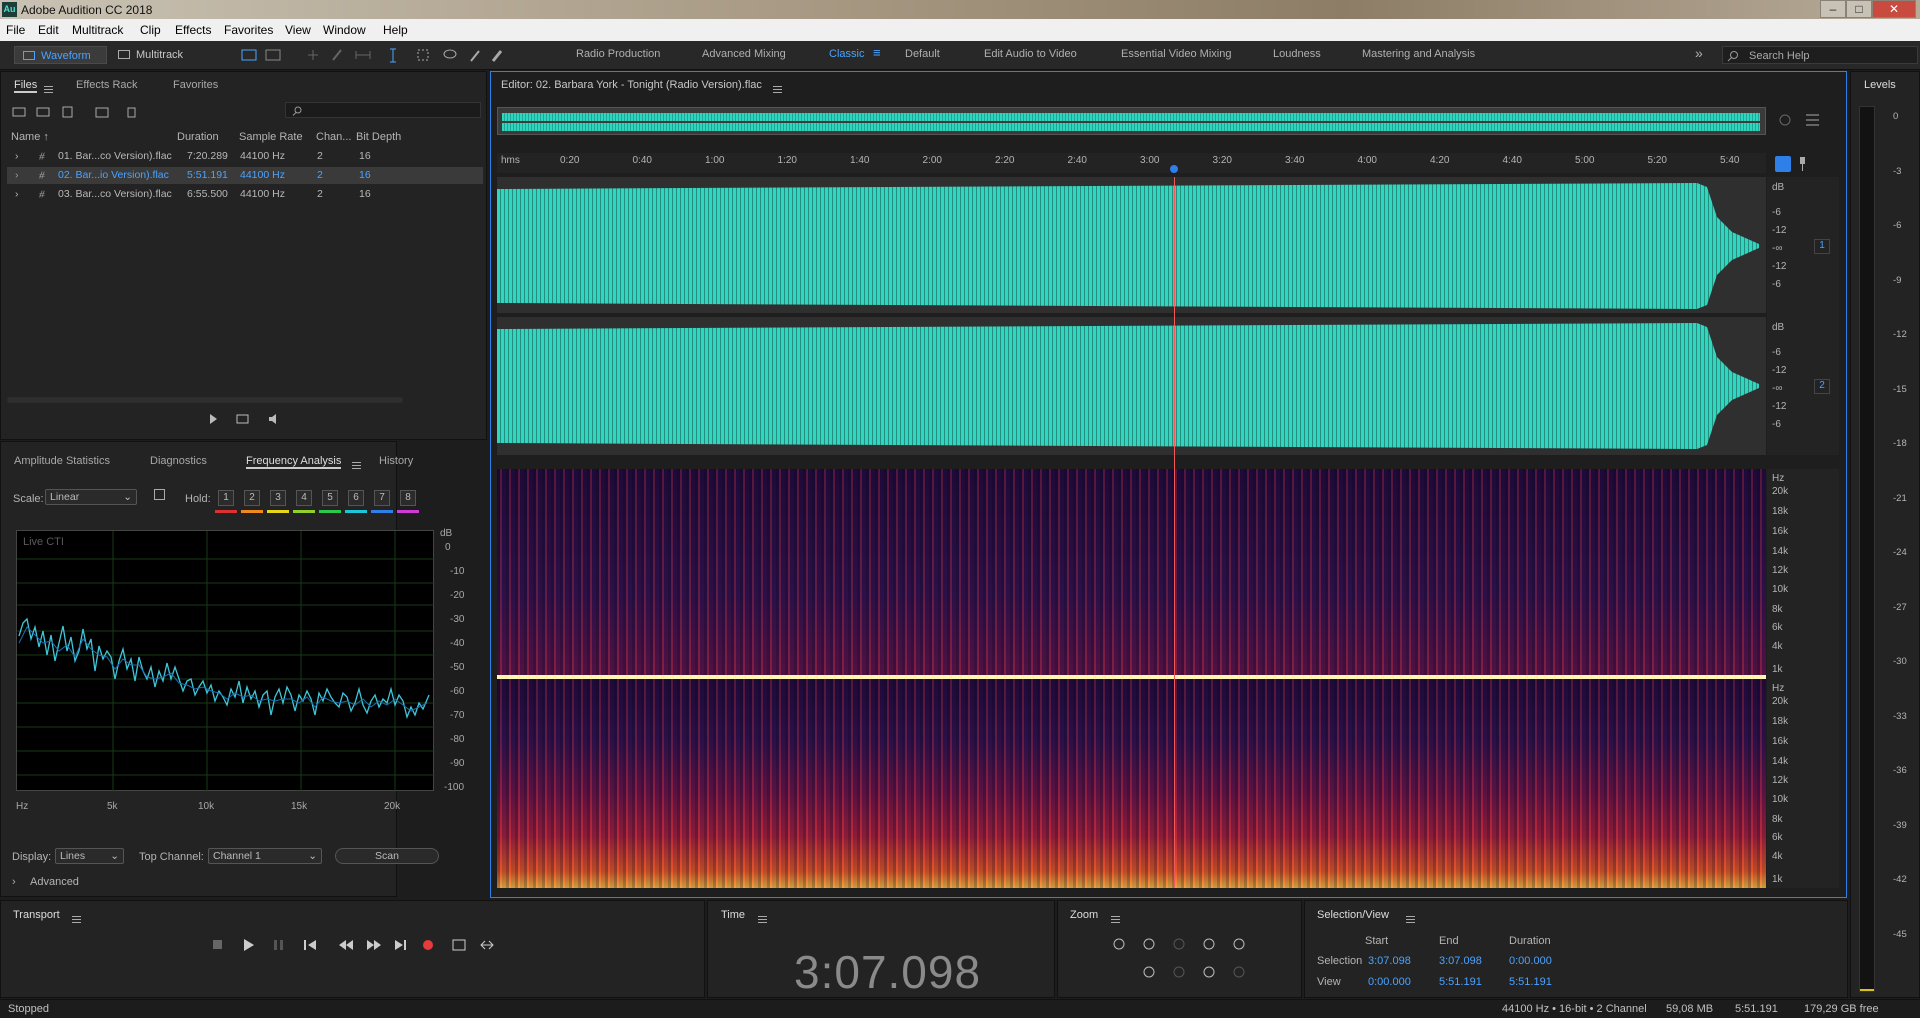  I want to click on menu-multitrack: Multitrack, so click(97, 30).